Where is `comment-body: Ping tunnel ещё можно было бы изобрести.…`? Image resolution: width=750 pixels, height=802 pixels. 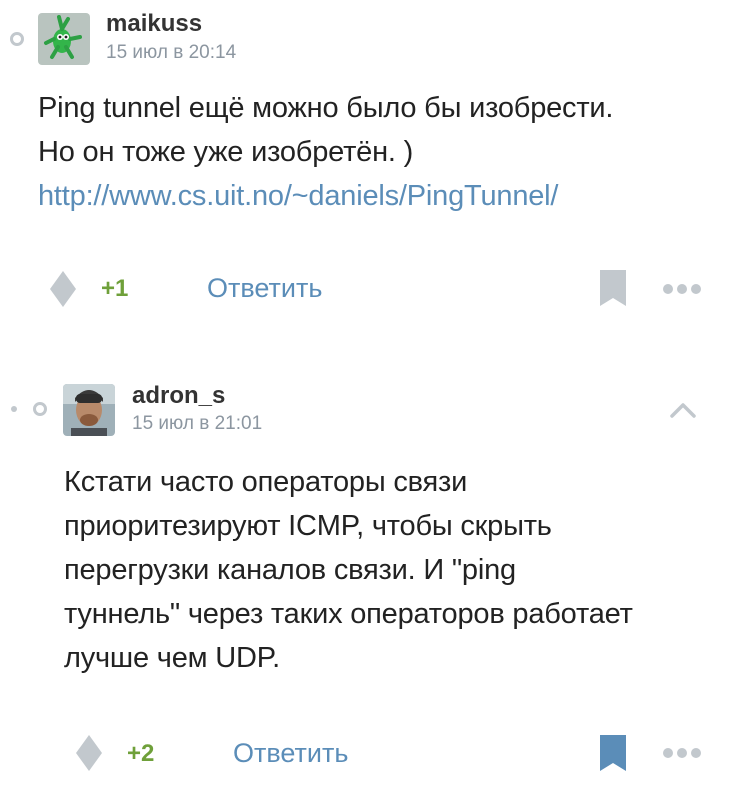 comment-body: Ping tunnel ещё можно было бы изобрести.… is located at coordinates (325, 152).